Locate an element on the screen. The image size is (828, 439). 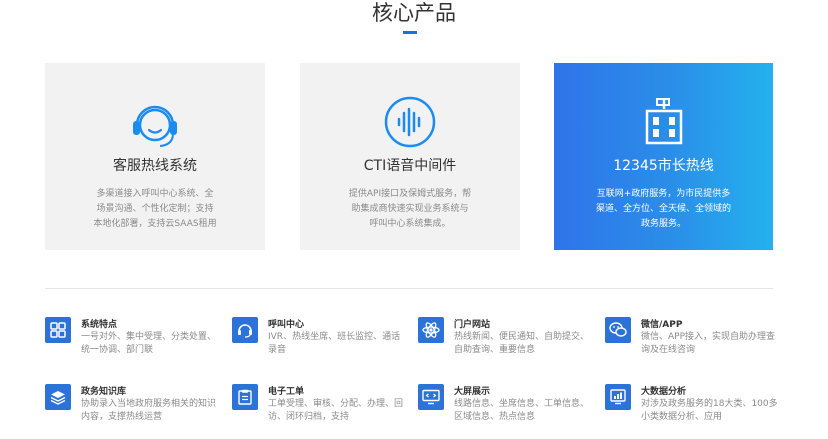
clipboard-icon is located at coordinates (245, 397).